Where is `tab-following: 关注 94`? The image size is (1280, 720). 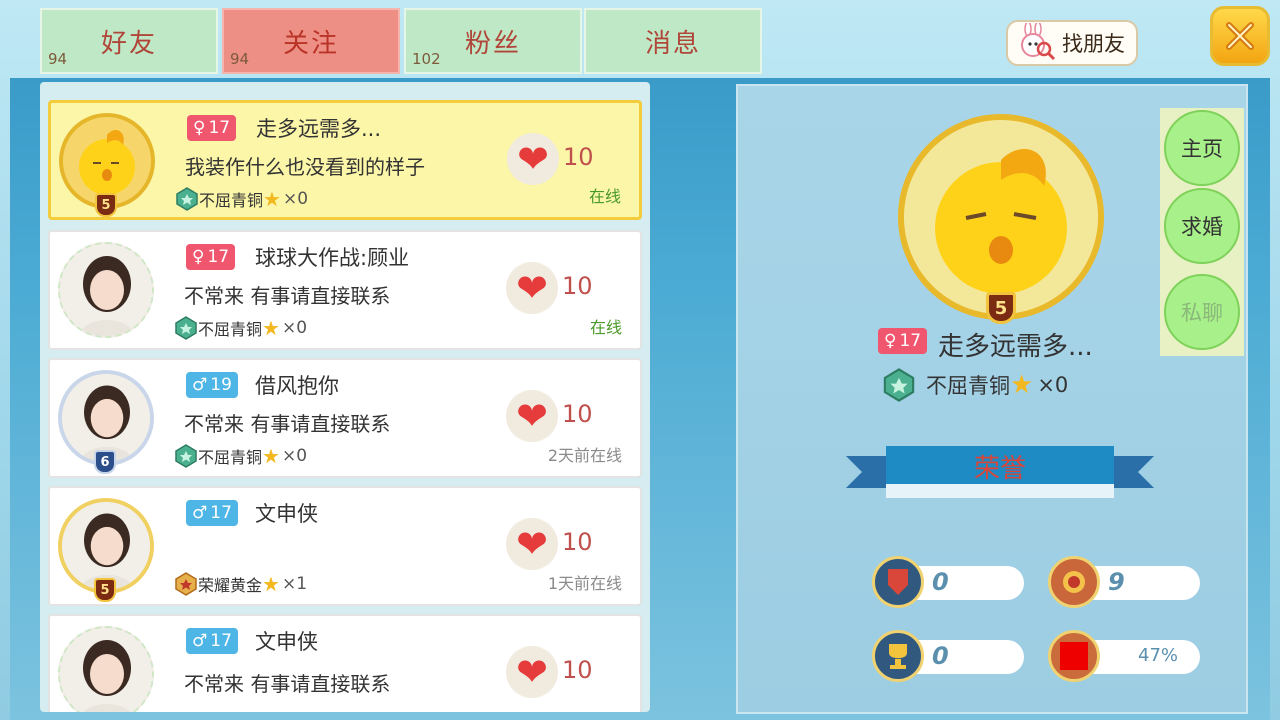
tab-following: 关注 94 is located at coordinates (311, 41).